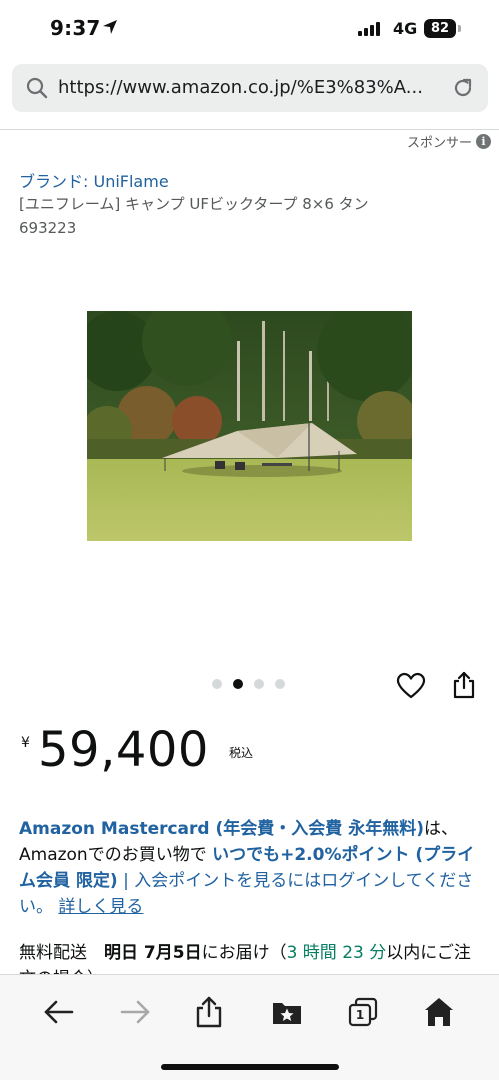  I want to click on delivery-label: 無料配送, so click(61, 953).